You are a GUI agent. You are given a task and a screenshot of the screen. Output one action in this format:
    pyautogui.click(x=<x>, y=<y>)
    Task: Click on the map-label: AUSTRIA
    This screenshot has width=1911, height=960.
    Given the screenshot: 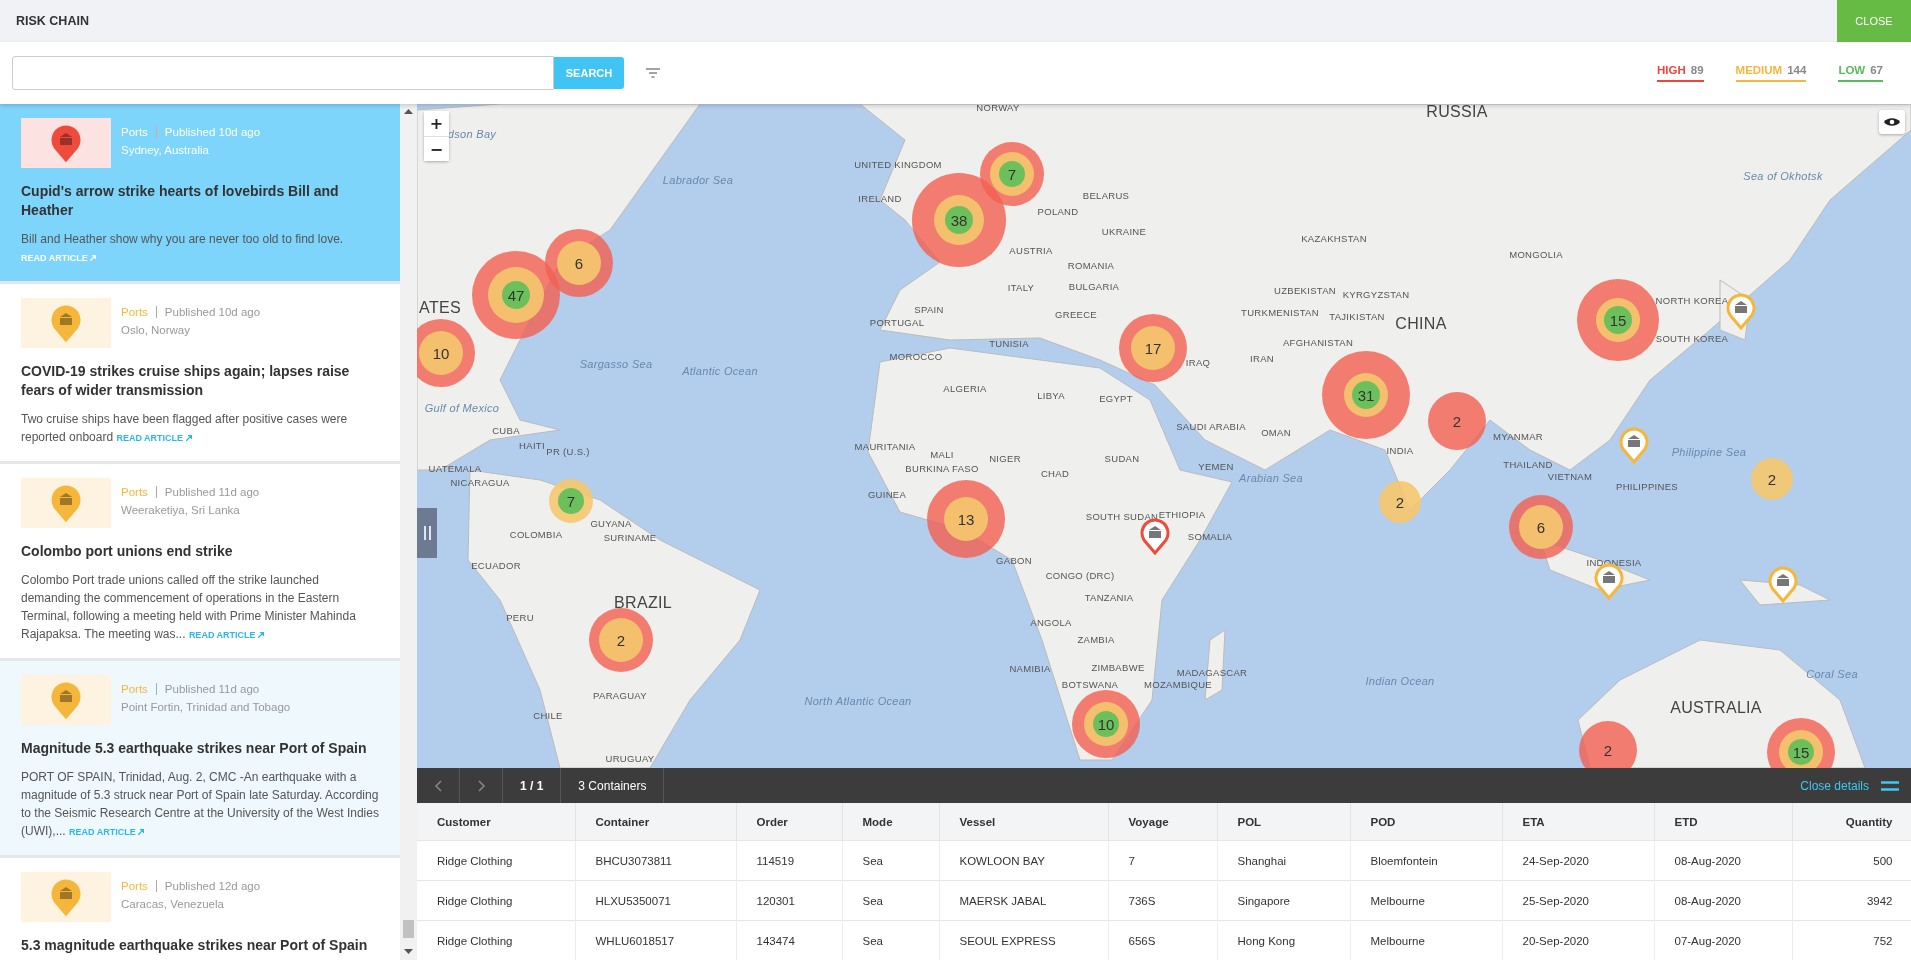 What is the action you would take?
    pyautogui.click(x=1031, y=250)
    